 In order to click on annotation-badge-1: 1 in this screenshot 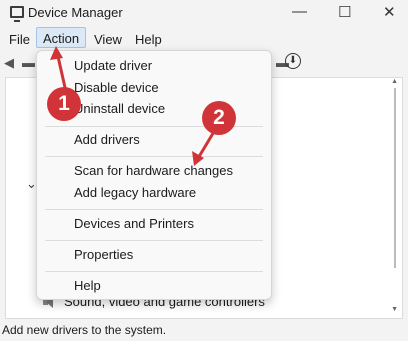, I will do `click(64, 104)`.